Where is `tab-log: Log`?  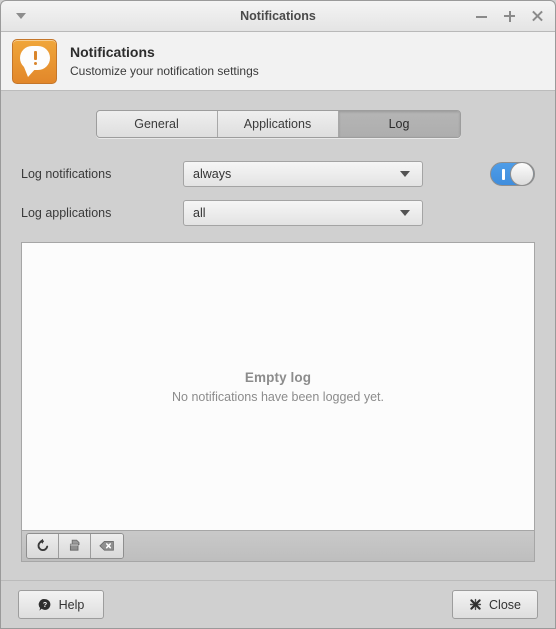 tab-log: Log is located at coordinates (399, 124).